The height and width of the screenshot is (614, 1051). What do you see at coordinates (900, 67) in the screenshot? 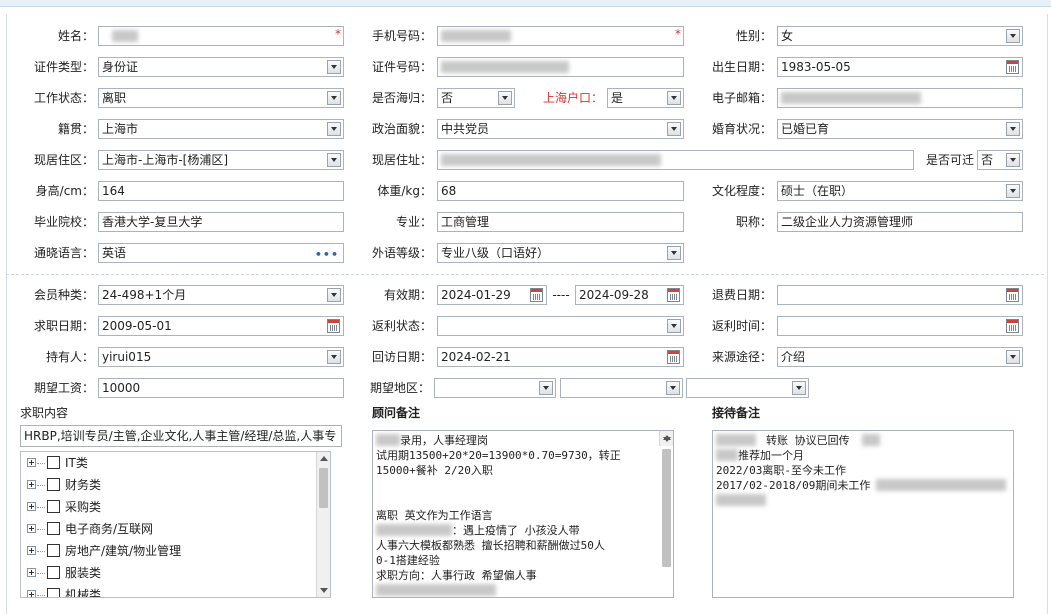
I see `birth-date-field: 1983-05-05` at bounding box center [900, 67].